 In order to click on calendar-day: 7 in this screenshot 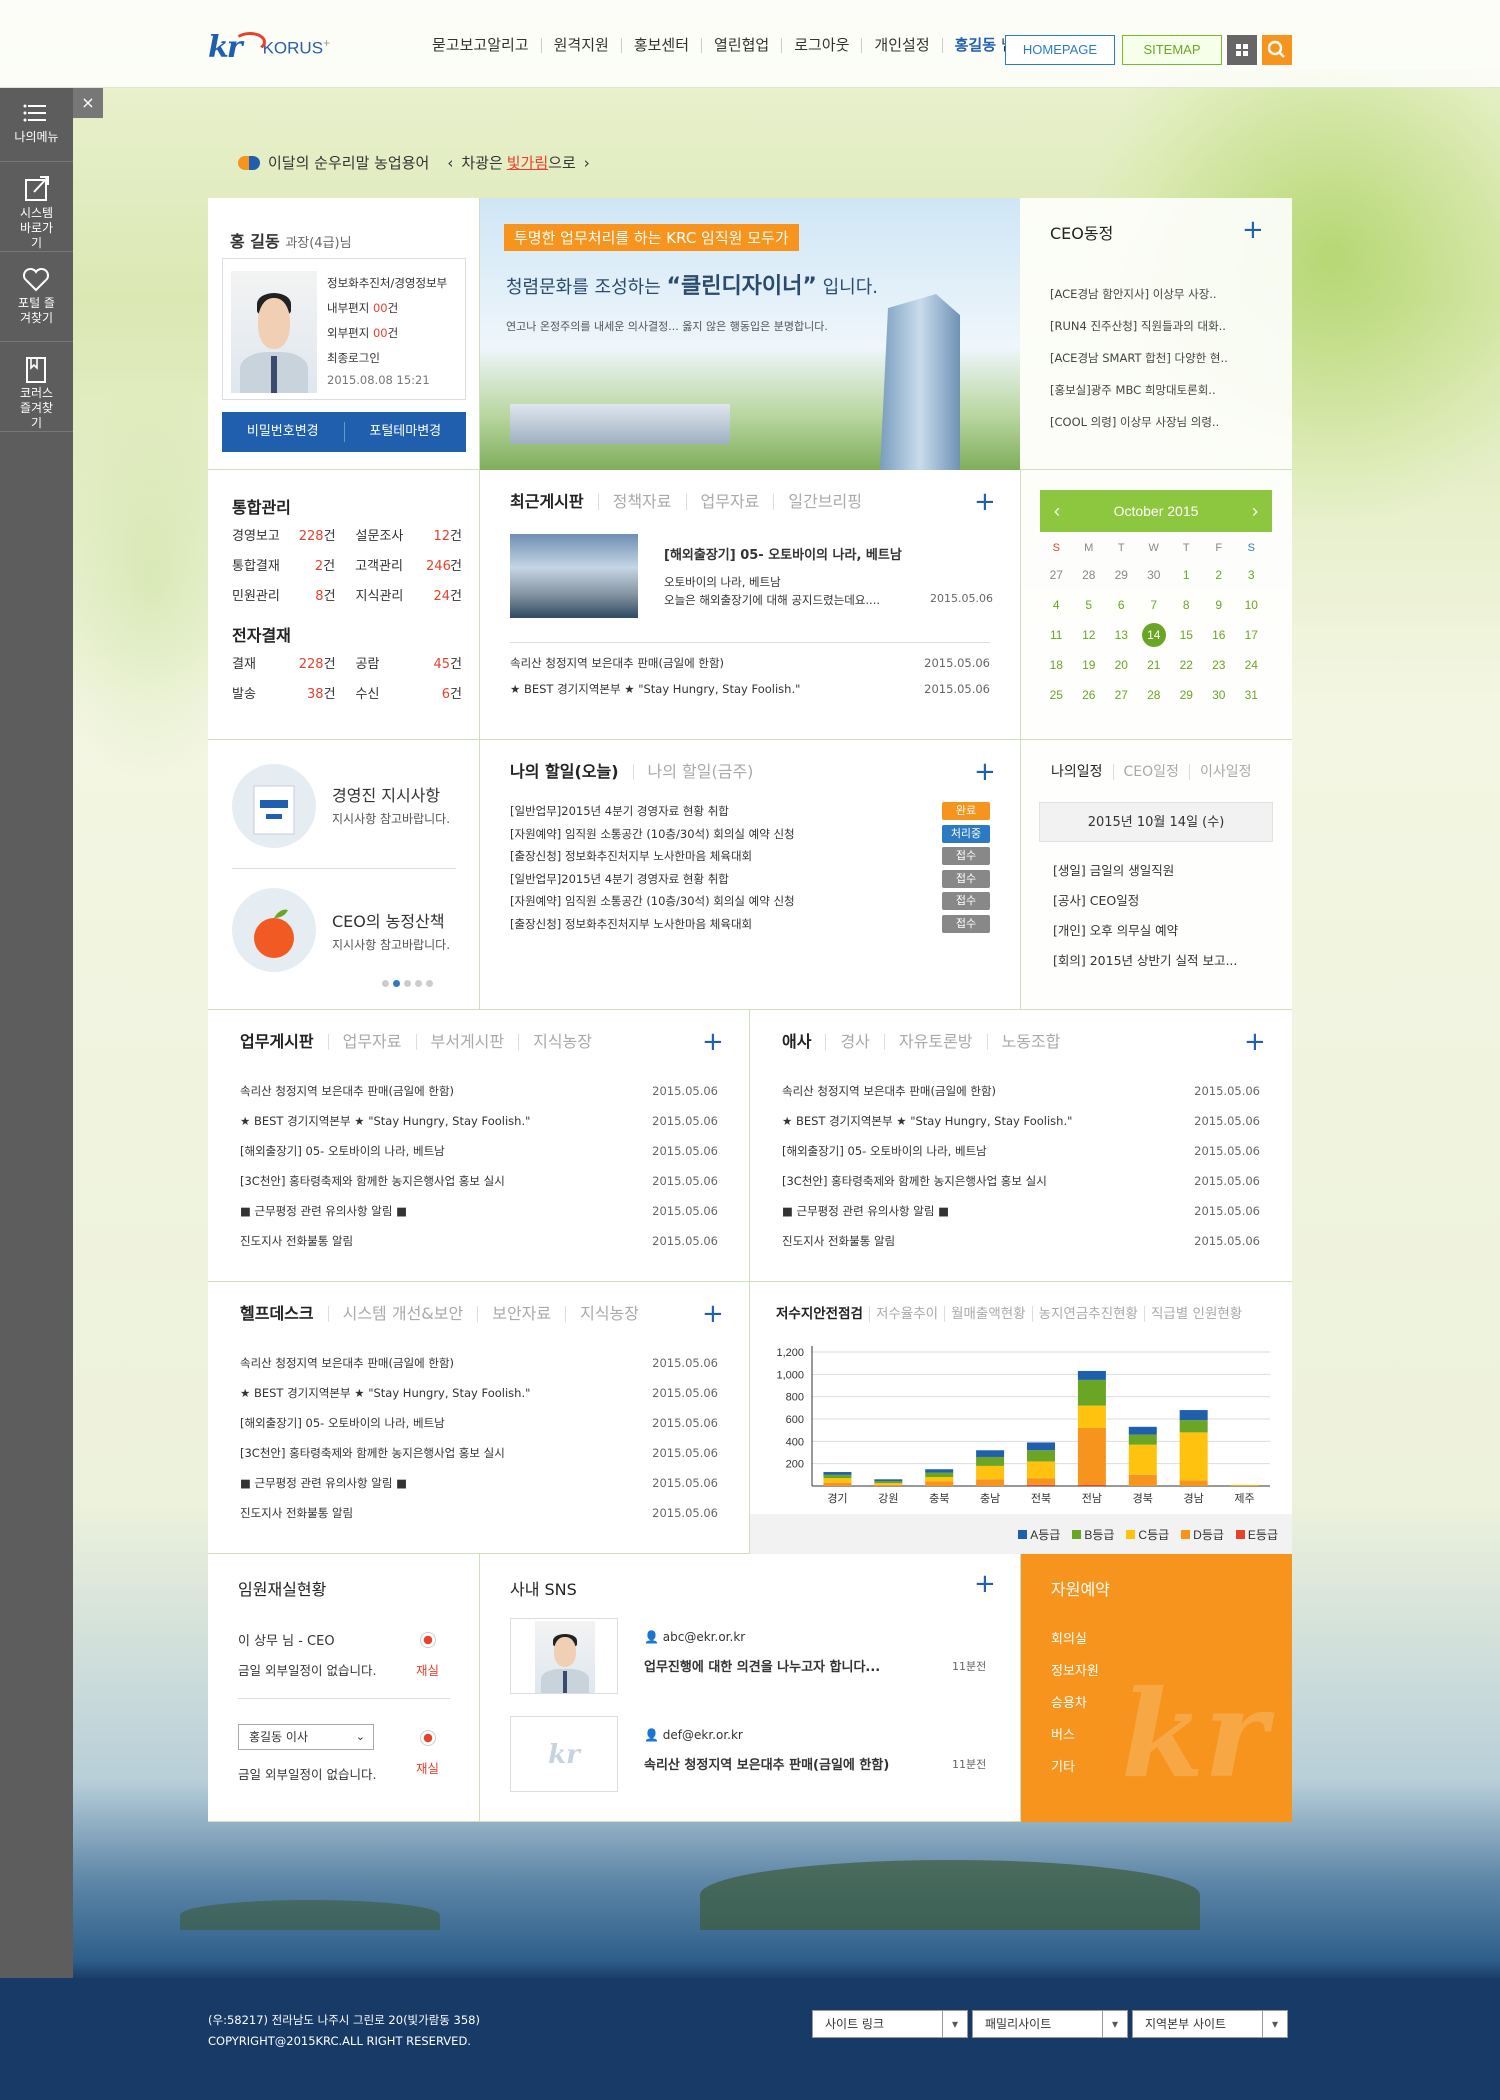, I will do `click(1154, 605)`.